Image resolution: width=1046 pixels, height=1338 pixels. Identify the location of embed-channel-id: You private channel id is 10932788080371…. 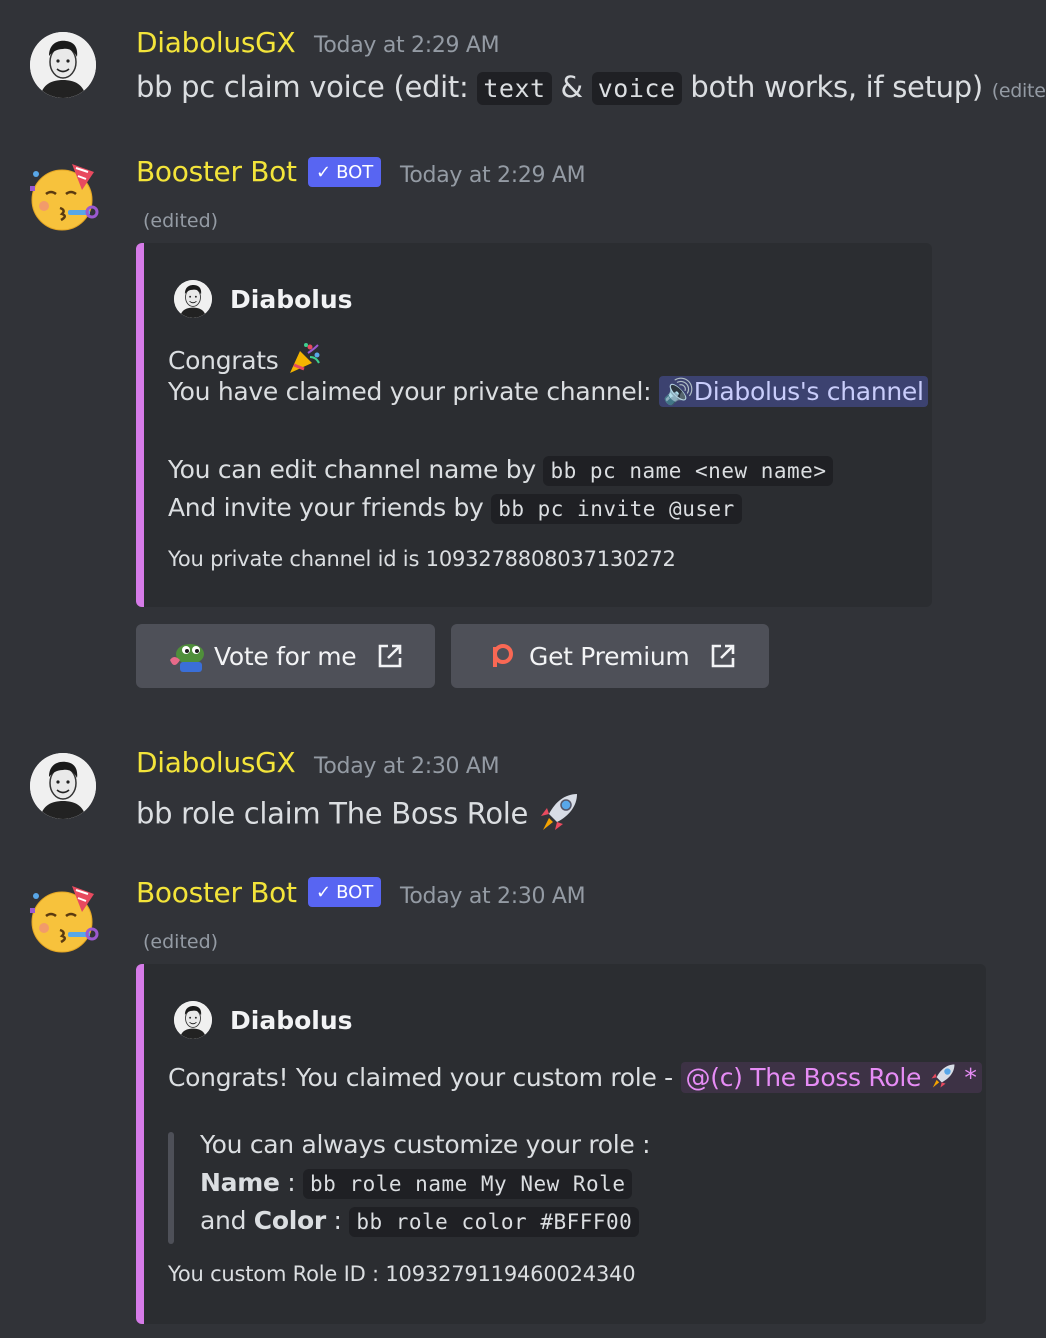
(422, 559).